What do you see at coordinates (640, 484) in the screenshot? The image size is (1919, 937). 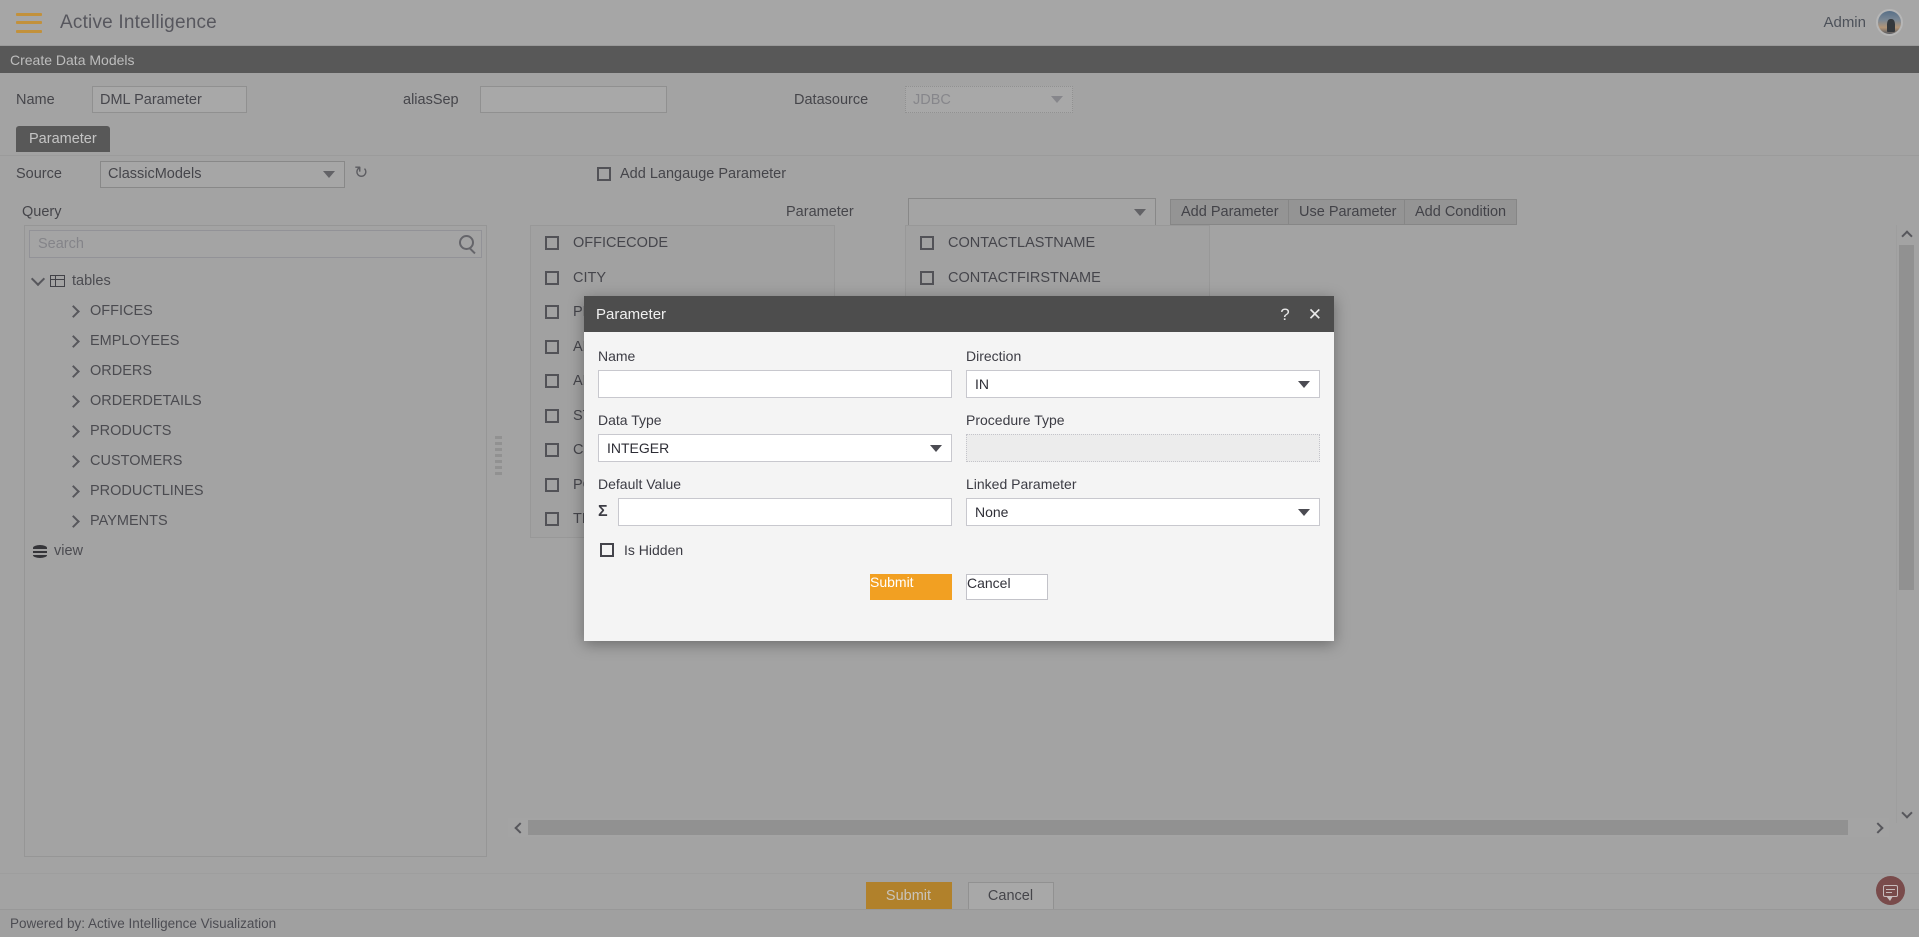 I see `default-value-label: Default Value` at bounding box center [640, 484].